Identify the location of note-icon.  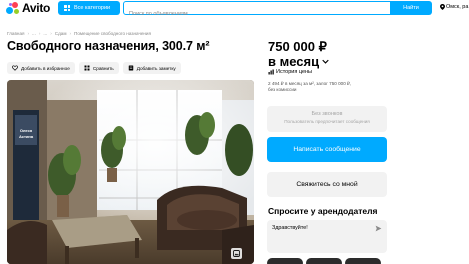
(130, 68).